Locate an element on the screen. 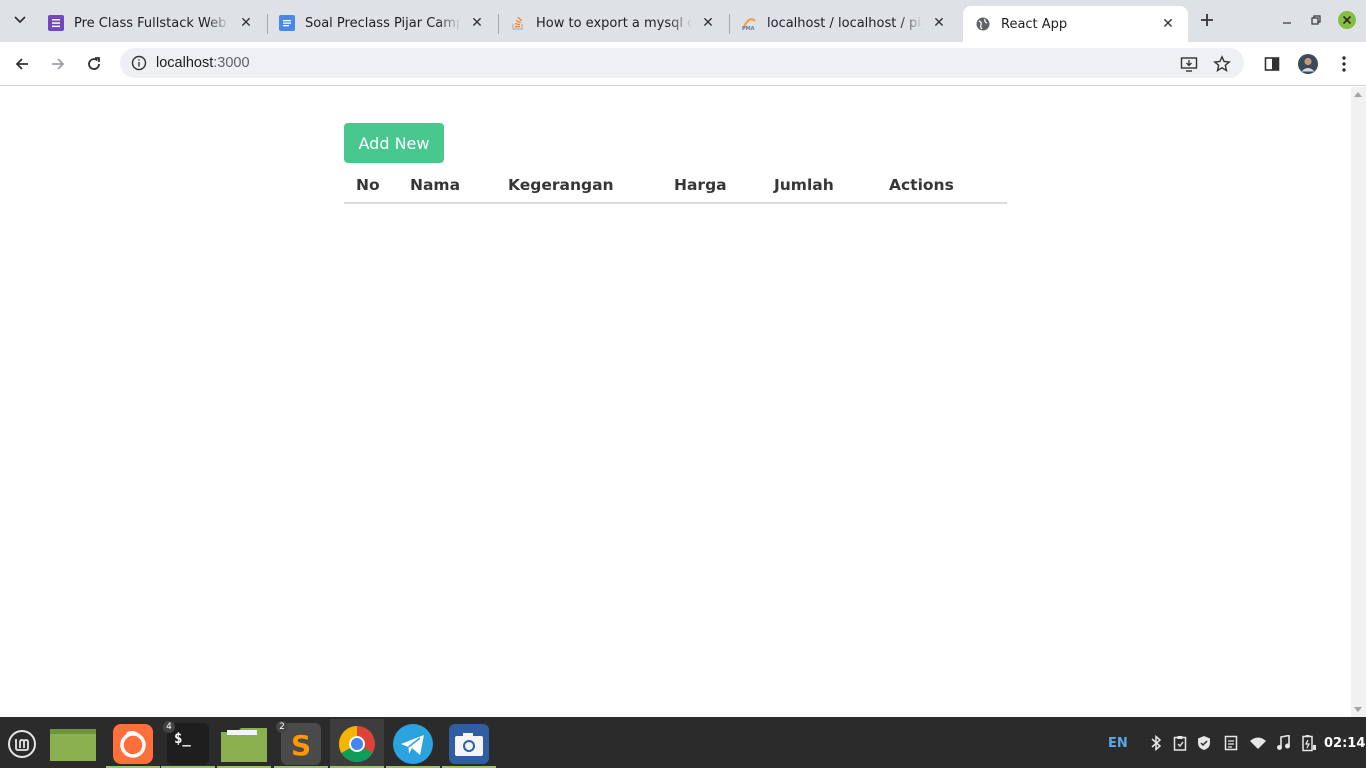 Image resolution: width=1366 pixels, height=768 pixels. desktop-folder-icon is located at coordinates (73, 744).